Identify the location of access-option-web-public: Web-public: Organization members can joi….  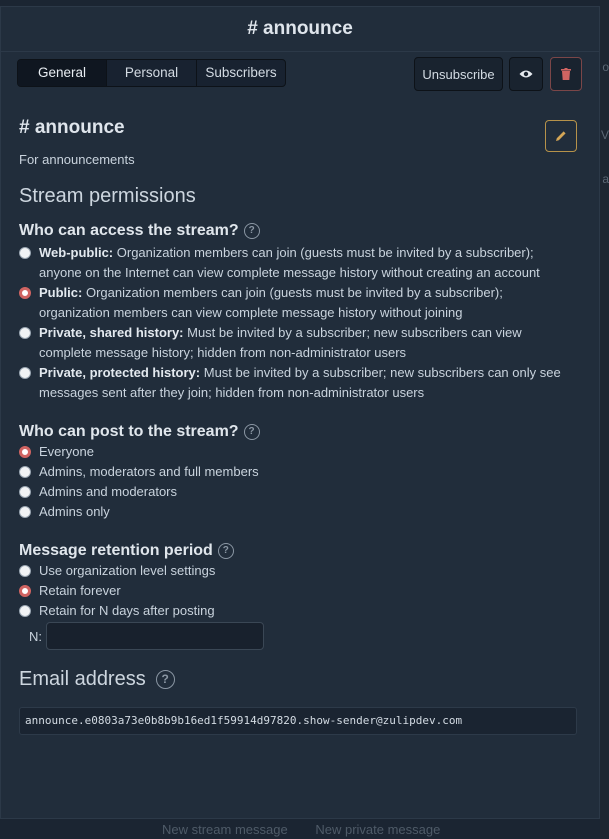
(298, 263).